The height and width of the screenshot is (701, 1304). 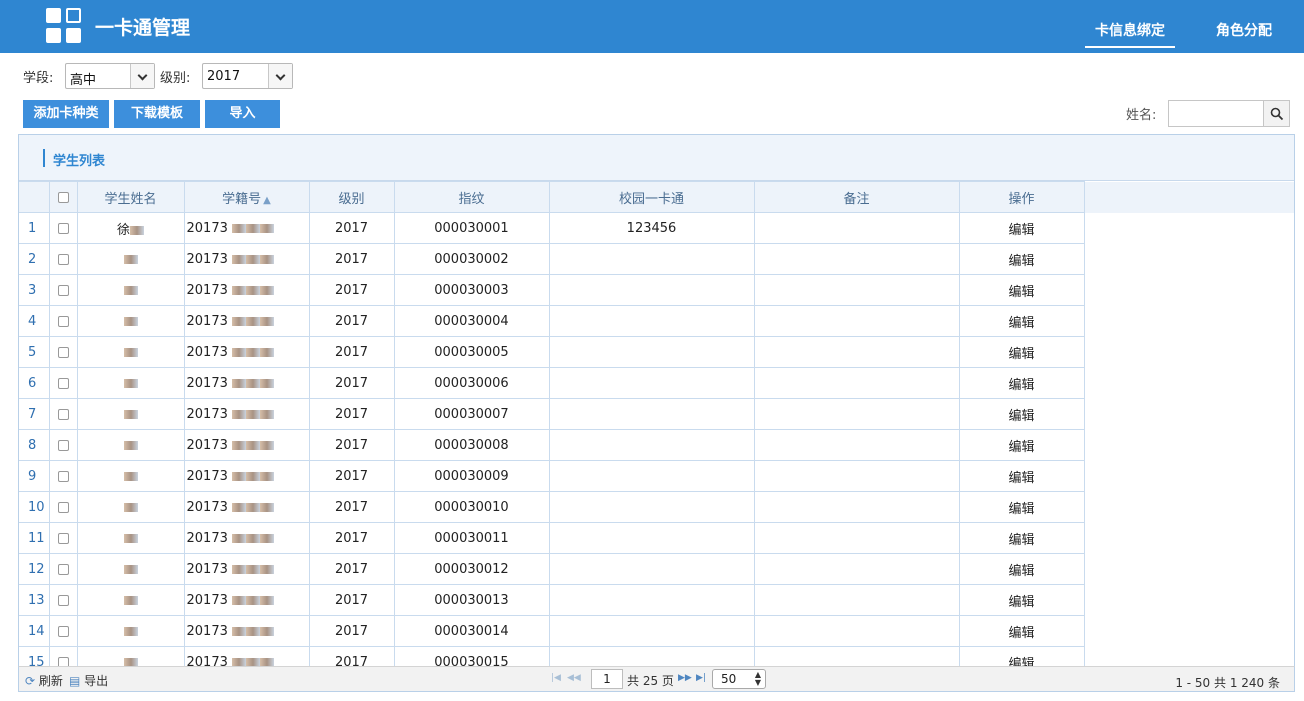 I want to click on table-row: 14 20173 2017 000030014 编辑, so click(x=656, y=631).